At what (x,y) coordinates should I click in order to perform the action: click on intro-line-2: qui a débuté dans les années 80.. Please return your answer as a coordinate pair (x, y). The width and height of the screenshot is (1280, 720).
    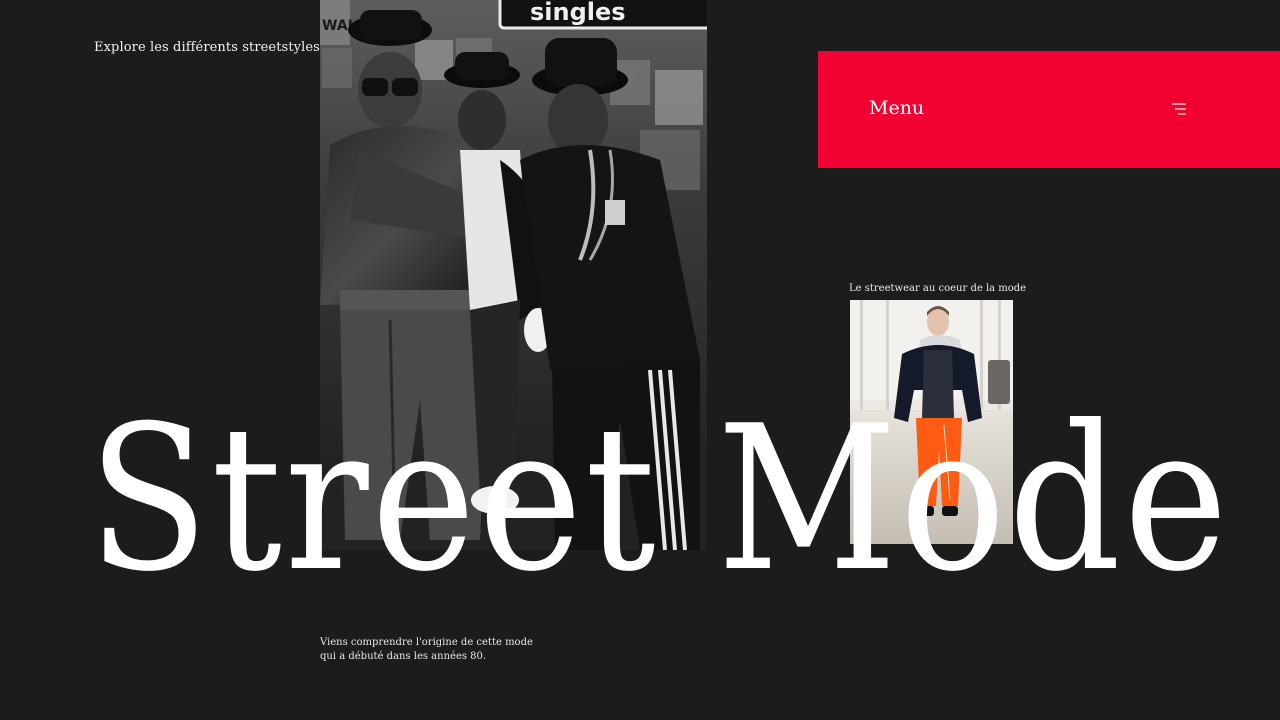
    Looking at the image, I should click on (403, 656).